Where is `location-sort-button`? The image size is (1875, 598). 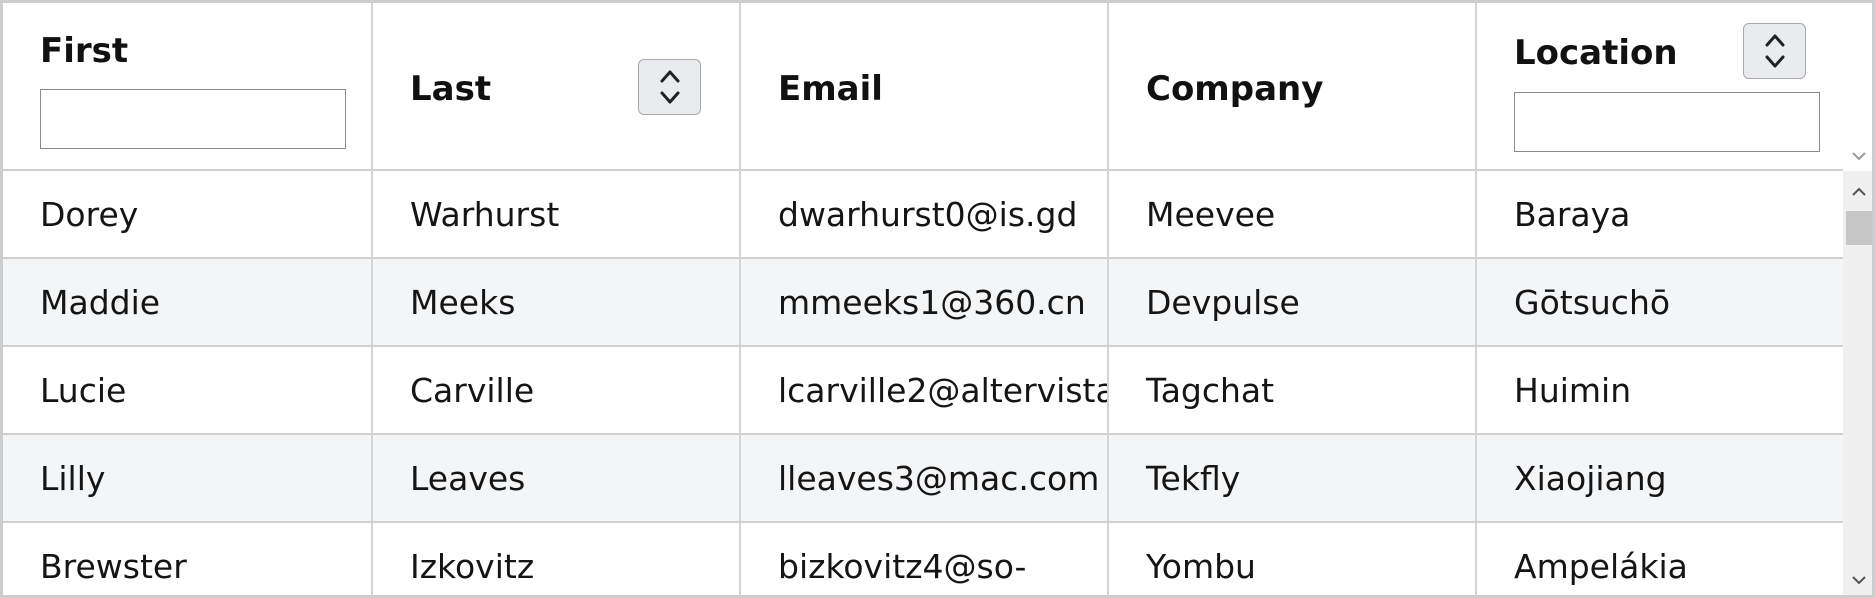
location-sort-button is located at coordinates (1774, 51).